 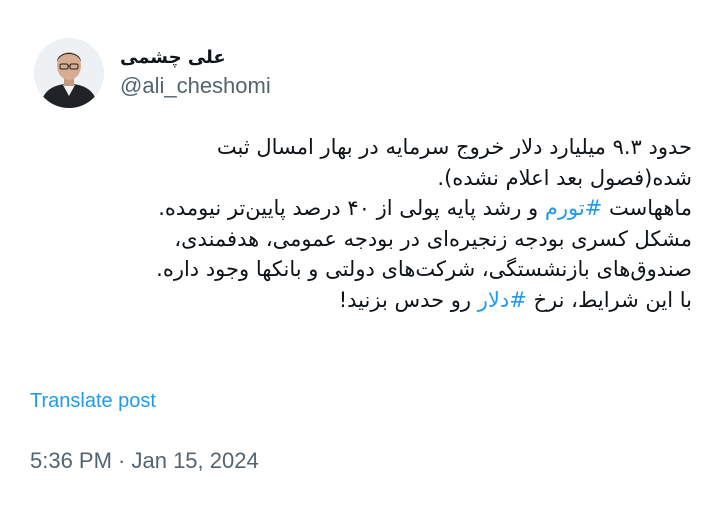 What do you see at coordinates (195, 58) in the screenshot?
I see `author-display-name: علی چشمی` at bounding box center [195, 58].